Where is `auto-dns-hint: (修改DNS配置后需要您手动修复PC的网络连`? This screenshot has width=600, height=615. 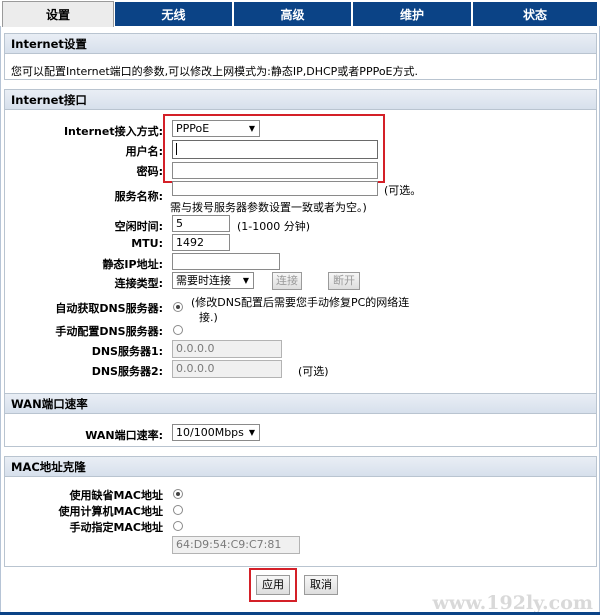 auto-dns-hint: (修改DNS配置后需要您手动修复PC的网络连 is located at coordinates (300, 302).